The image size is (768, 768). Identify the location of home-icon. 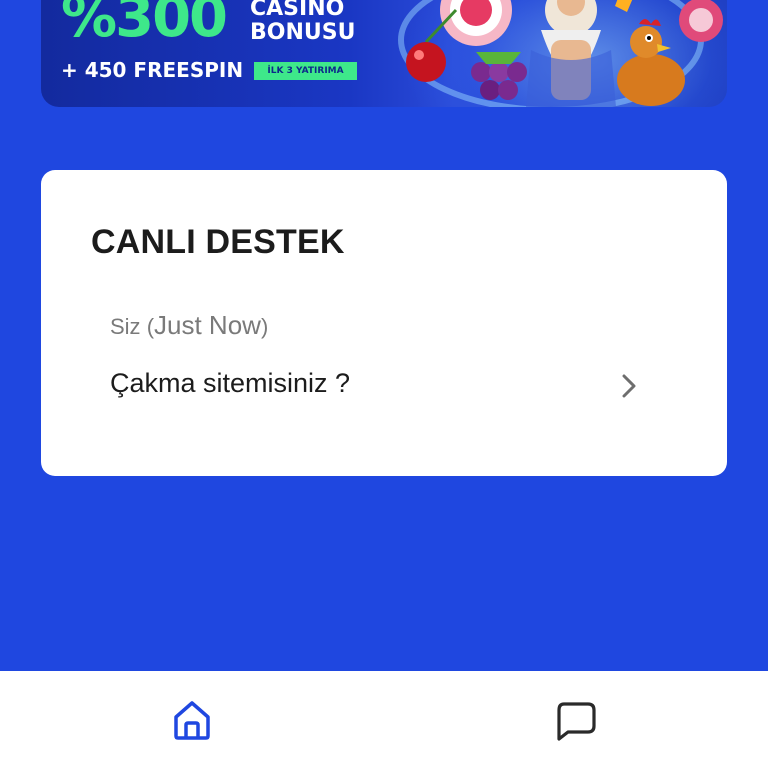
(192, 720).